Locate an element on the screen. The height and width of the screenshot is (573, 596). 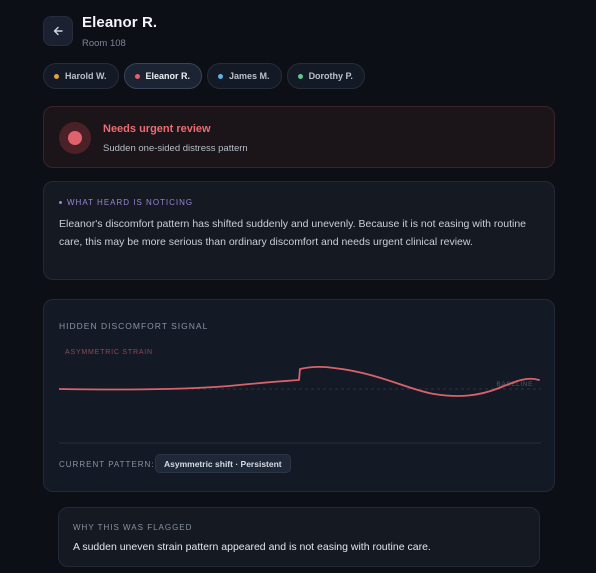
patient-tab-dorothy: Dorothy P. is located at coordinates (325, 76).